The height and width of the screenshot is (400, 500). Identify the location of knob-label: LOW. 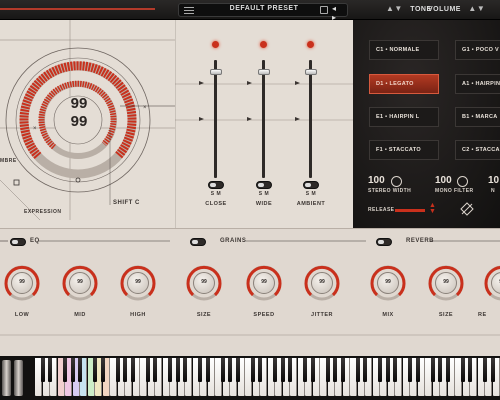
(22, 315).